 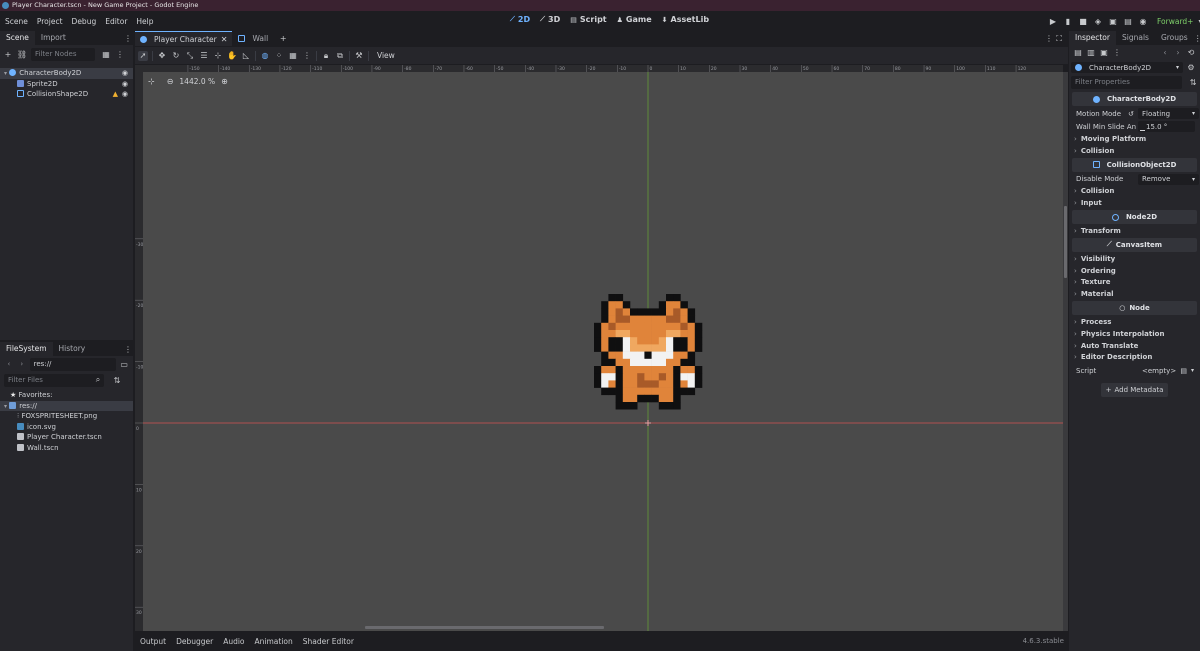 What do you see at coordinates (1068, 21) in the screenshot?
I see `pause-icon: ▮` at bounding box center [1068, 21].